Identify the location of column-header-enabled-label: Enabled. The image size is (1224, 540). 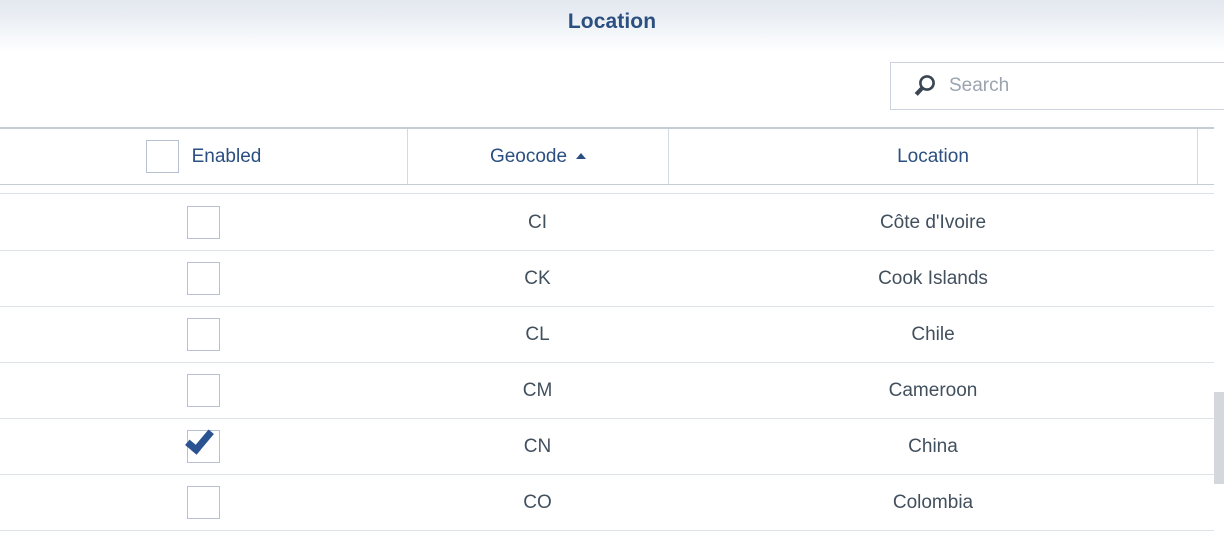
(226, 156).